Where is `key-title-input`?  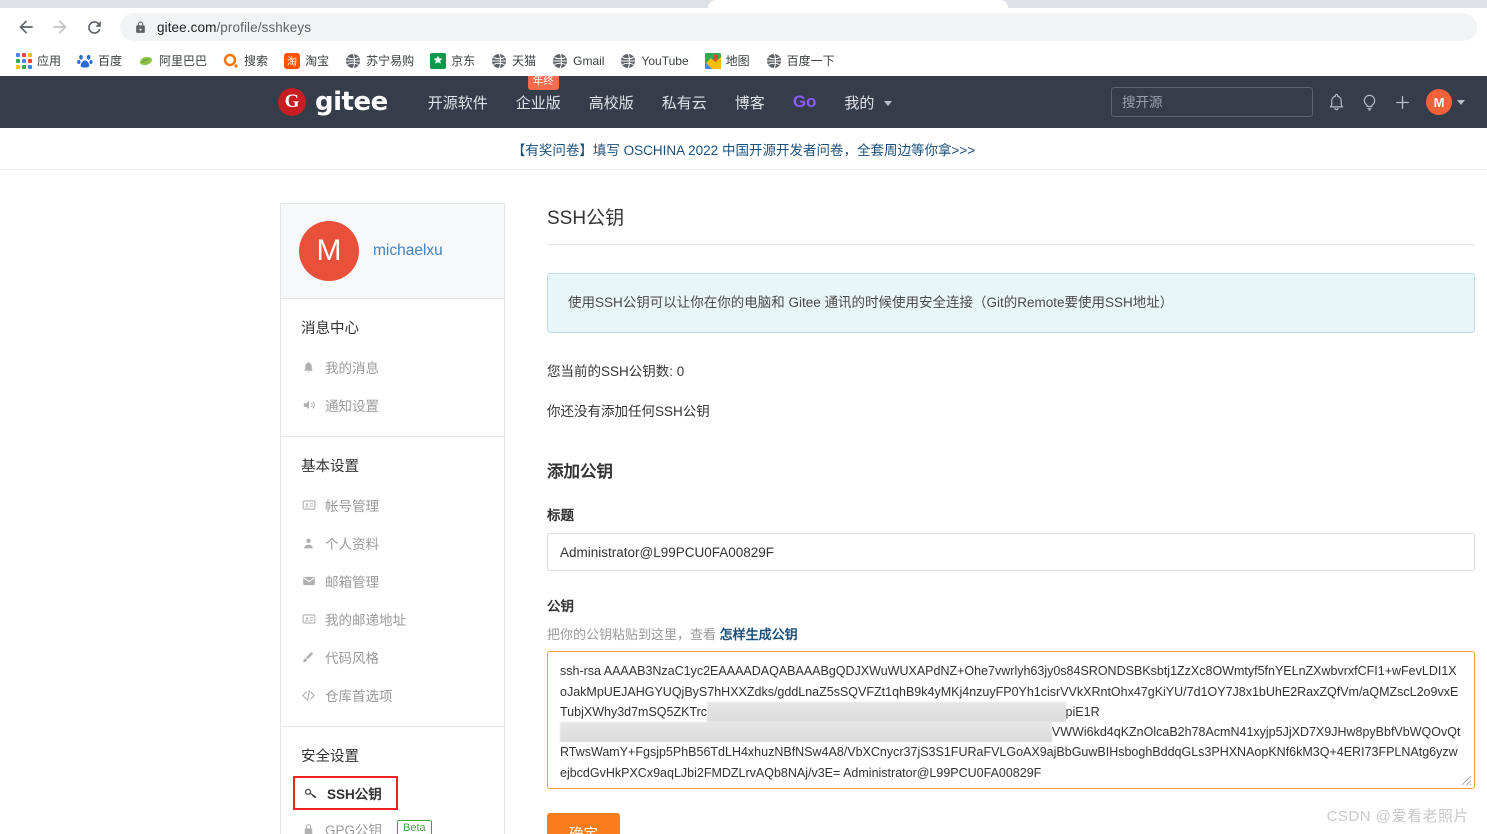 key-title-input is located at coordinates (1011, 552).